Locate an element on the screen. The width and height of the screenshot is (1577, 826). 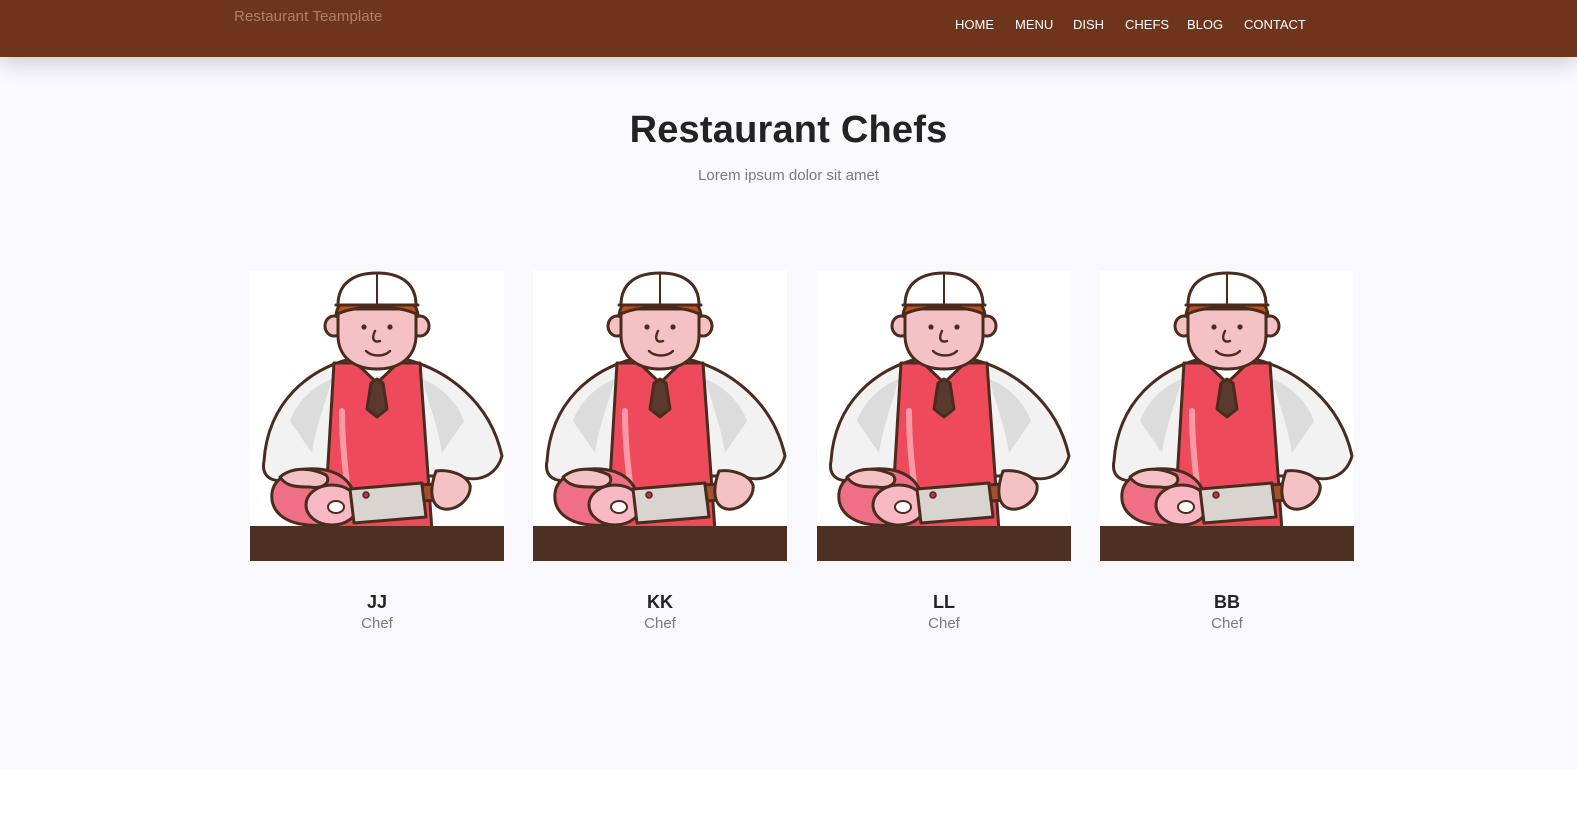
nav-menu: MENU is located at coordinates (1034, 24).